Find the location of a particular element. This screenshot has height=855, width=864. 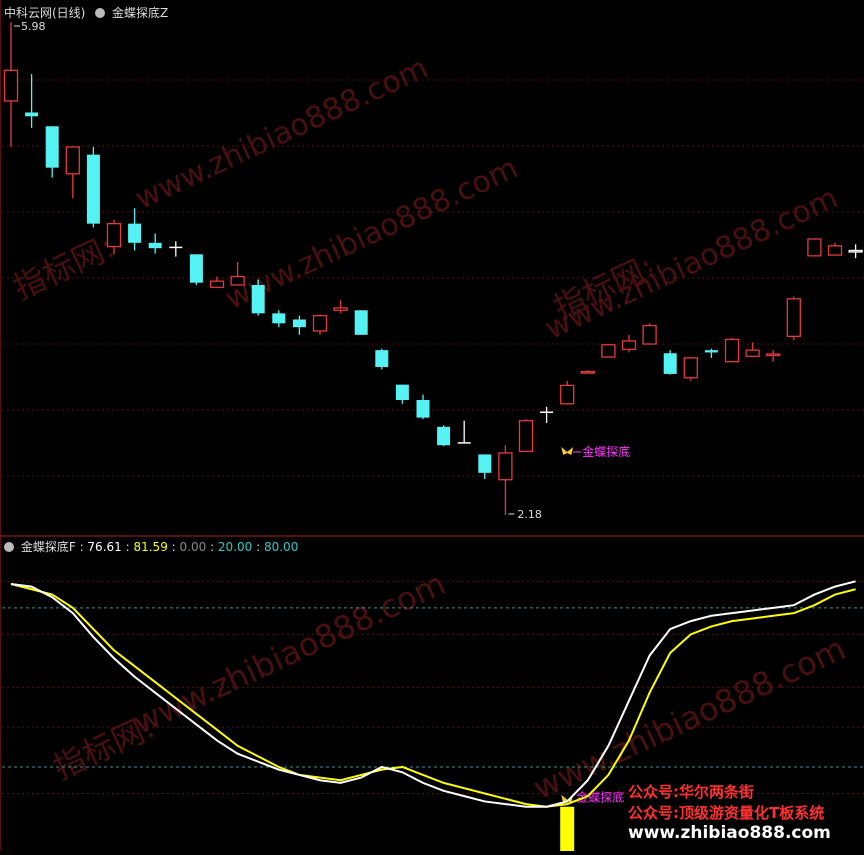

value-d: 81.59 is located at coordinates (150, 547).